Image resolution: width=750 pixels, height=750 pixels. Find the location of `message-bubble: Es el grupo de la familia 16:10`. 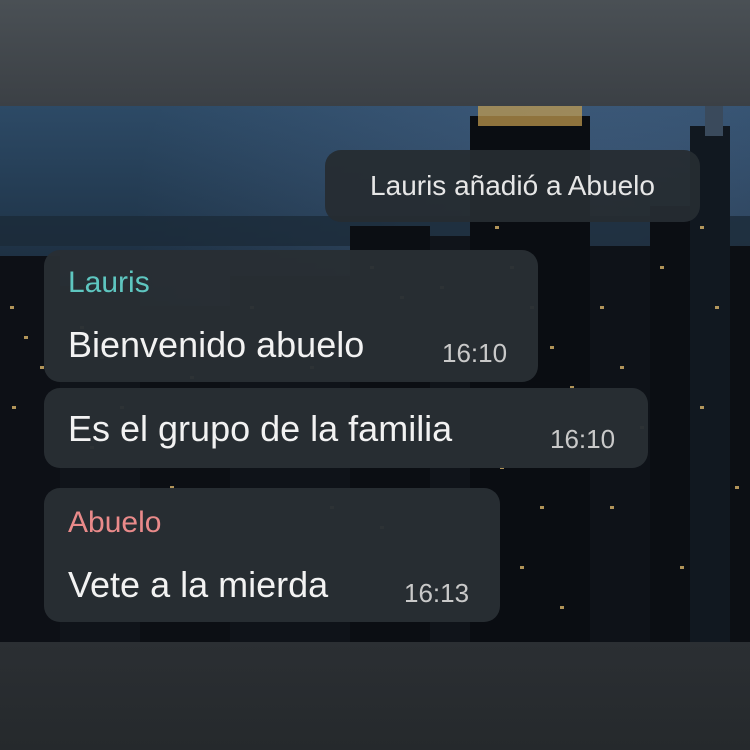

message-bubble: Es el grupo de la familia 16:10 is located at coordinates (346, 428).